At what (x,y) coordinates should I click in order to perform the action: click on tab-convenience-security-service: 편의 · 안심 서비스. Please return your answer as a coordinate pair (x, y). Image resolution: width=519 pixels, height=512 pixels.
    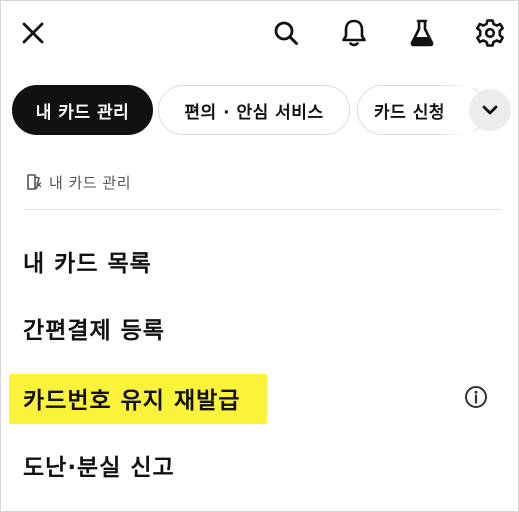
    Looking at the image, I should click on (254, 110).